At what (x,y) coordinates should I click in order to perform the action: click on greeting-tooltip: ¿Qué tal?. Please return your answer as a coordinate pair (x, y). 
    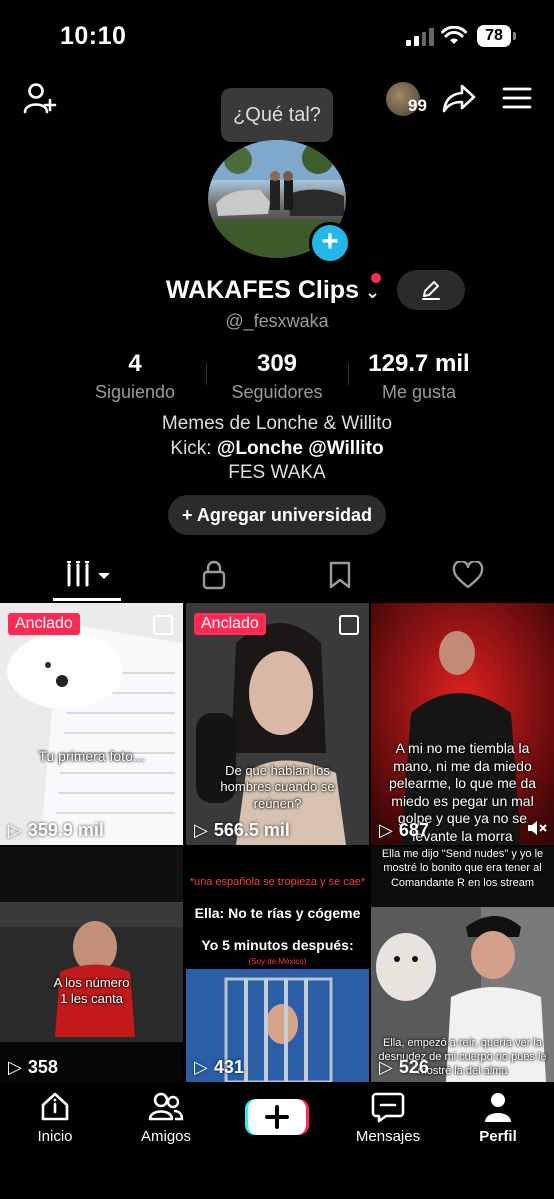
    Looking at the image, I should click on (277, 119).